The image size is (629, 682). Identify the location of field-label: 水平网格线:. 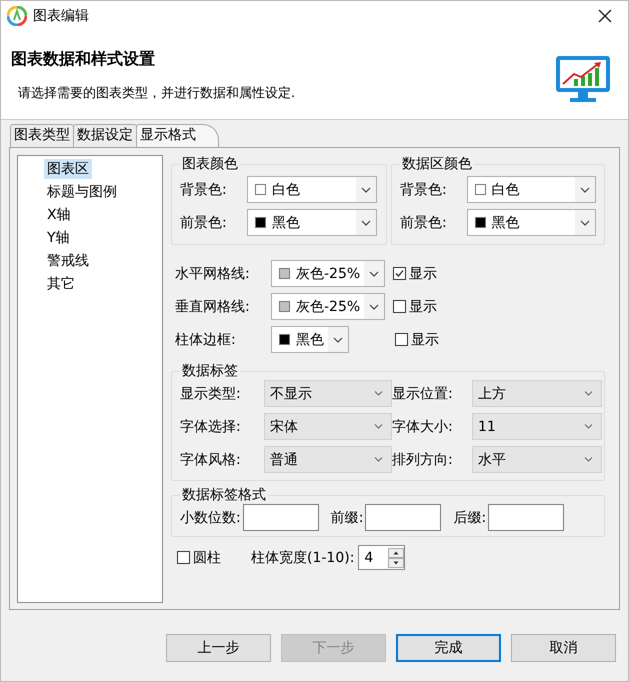
(213, 273).